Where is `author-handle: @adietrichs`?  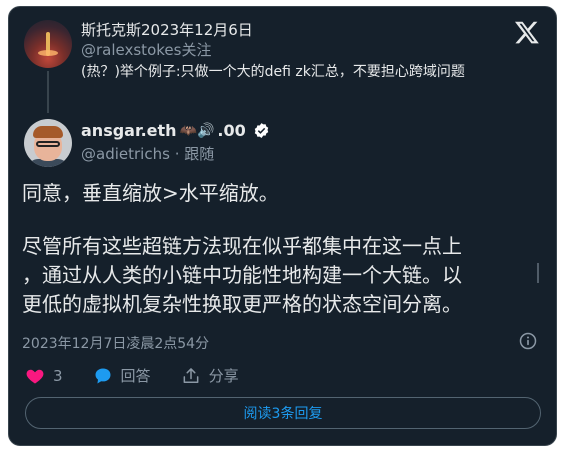
author-handle: @adietrichs is located at coordinates (125, 154).